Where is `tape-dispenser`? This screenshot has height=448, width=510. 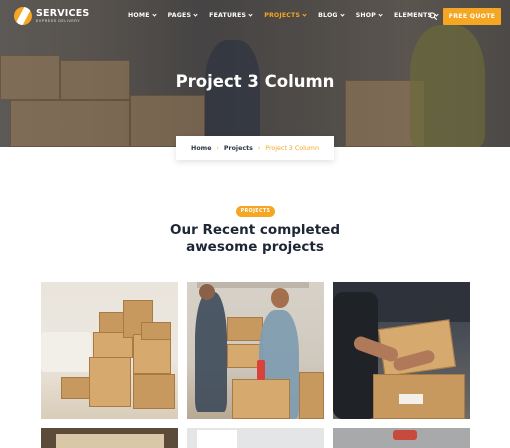 tape-dispenser is located at coordinates (261, 370).